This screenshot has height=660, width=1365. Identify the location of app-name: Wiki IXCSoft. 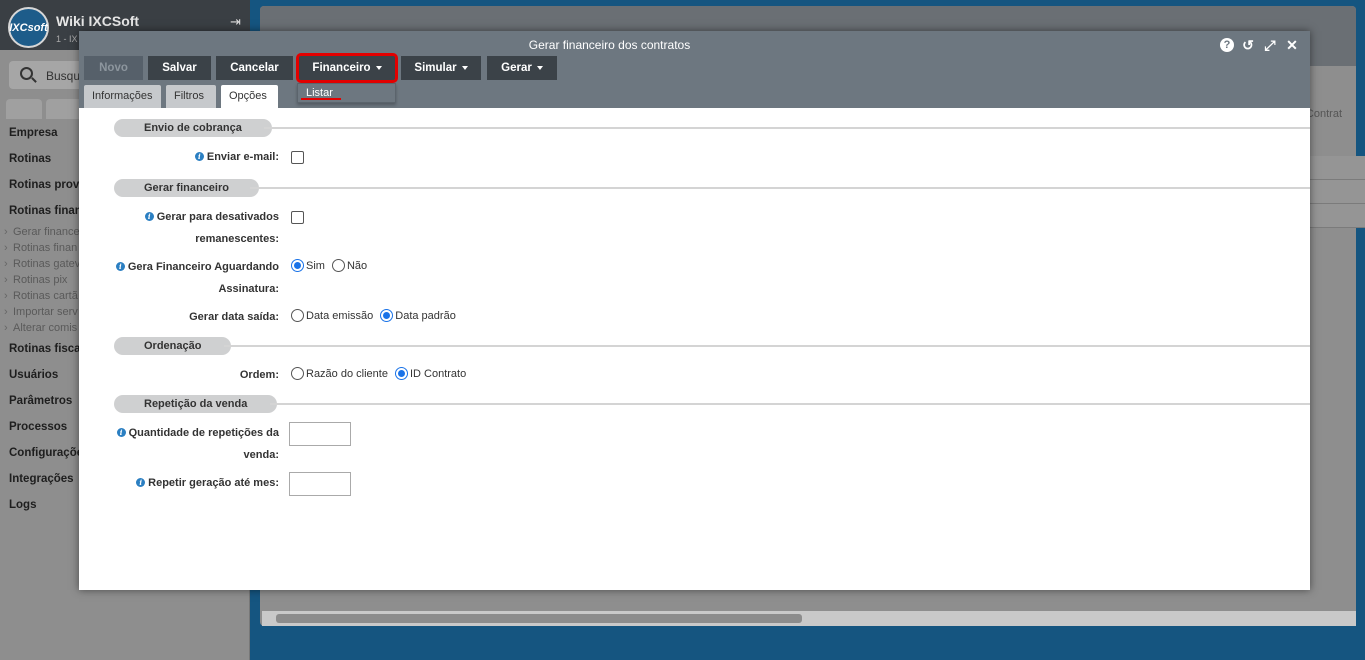
(98, 21).